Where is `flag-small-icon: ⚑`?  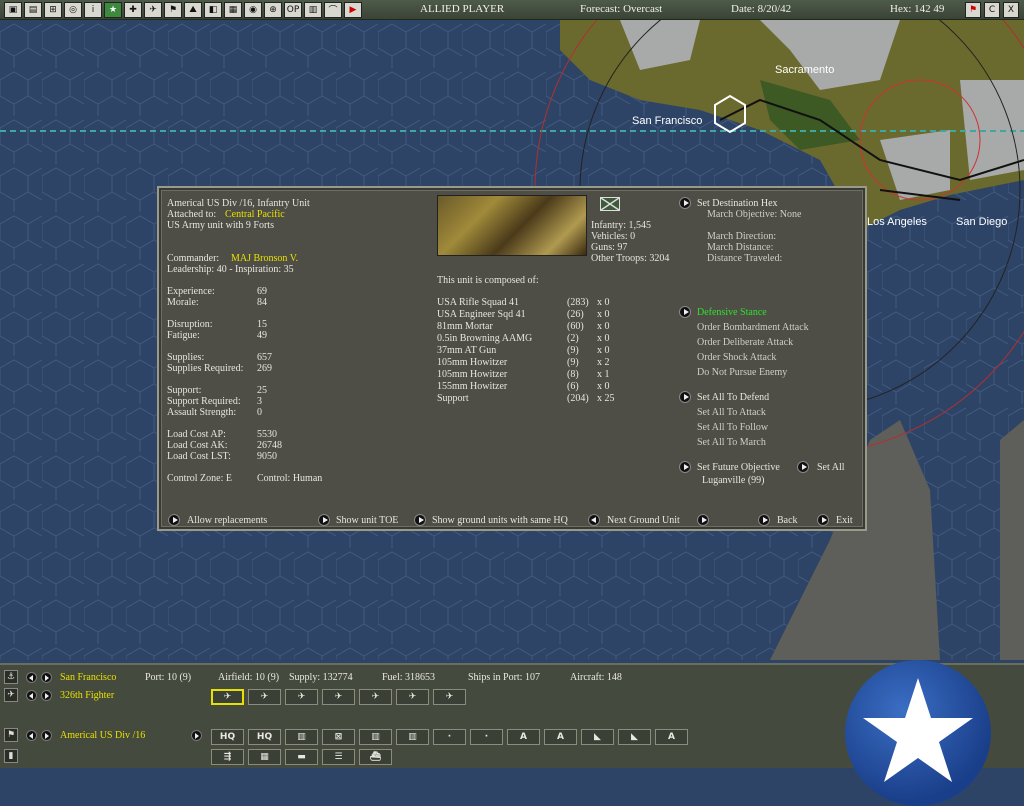
flag-small-icon: ⚑ is located at coordinates (11, 735).